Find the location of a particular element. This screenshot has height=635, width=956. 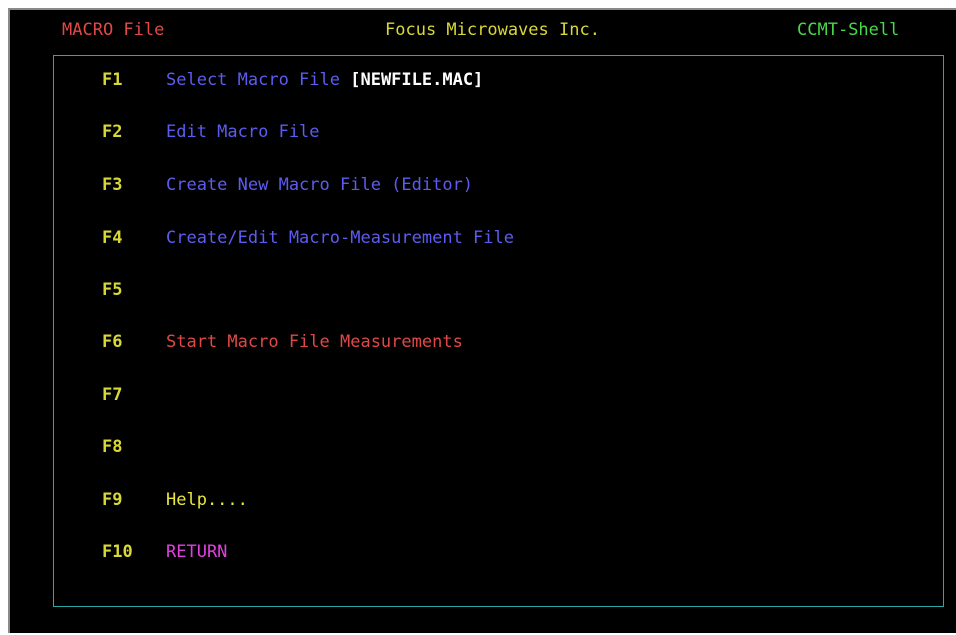

function-key-label: F6 is located at coordinates (112, 342).